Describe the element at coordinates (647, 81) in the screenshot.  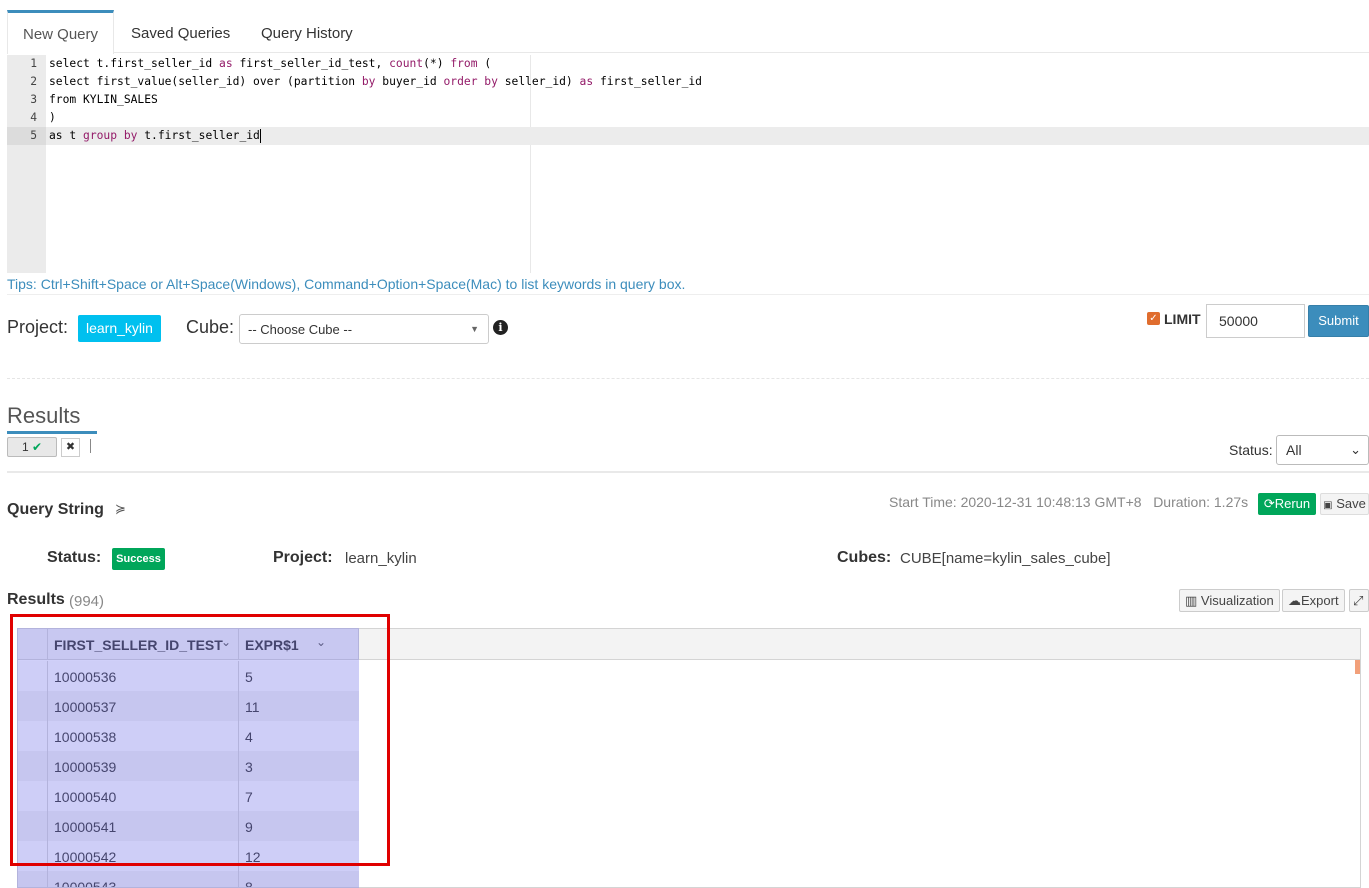
I see `sql-token: first_seller_id` at that location.